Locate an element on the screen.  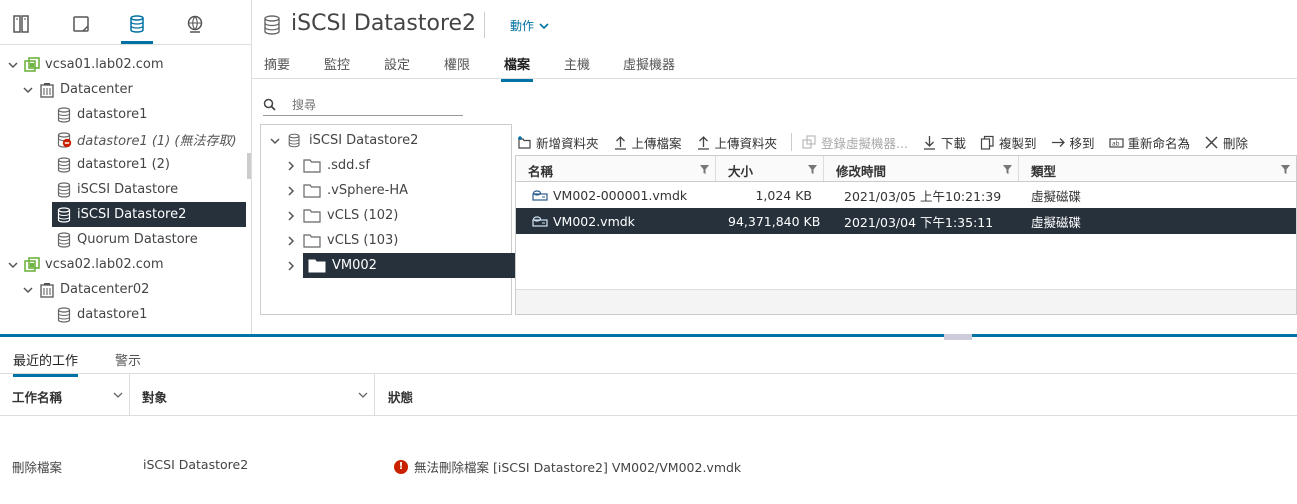
tab-files: 檔案 is located at coordinates (517, 68).